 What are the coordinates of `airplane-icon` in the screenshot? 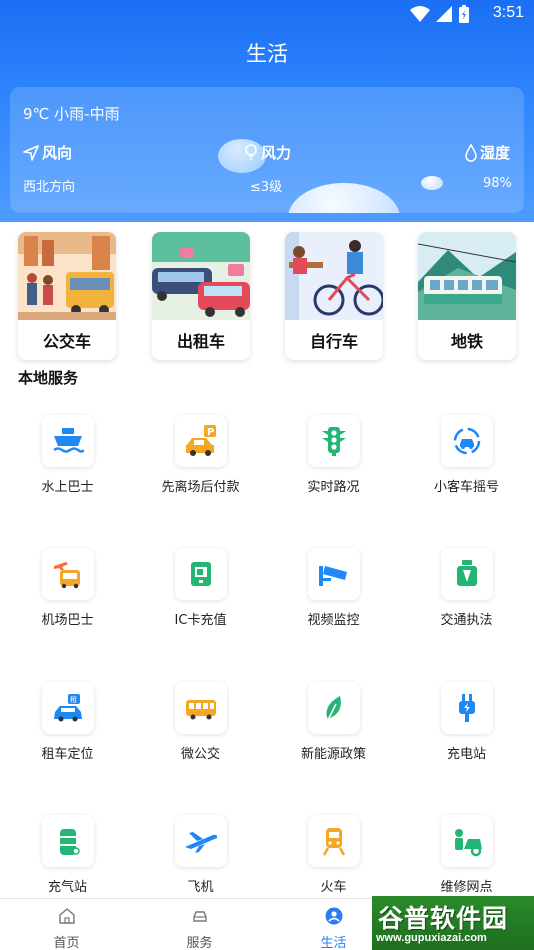 It's located at (200, 842).